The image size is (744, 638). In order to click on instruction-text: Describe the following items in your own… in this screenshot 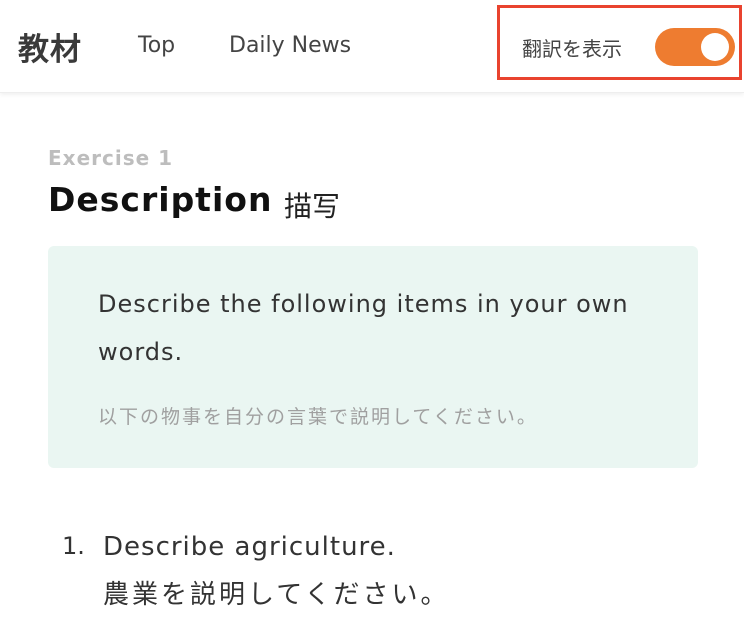, I will do `click(363, 328)`.